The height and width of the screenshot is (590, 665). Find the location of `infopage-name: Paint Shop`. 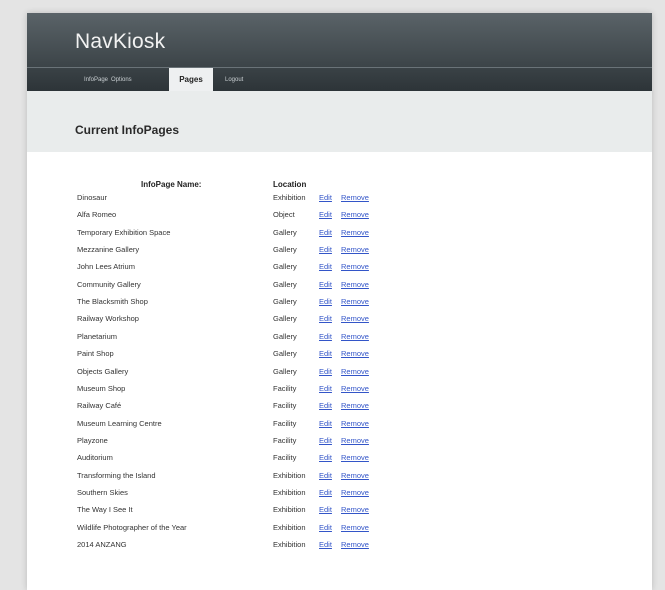

infopage-name: Paint Shop is located at coordinates (95, 354).